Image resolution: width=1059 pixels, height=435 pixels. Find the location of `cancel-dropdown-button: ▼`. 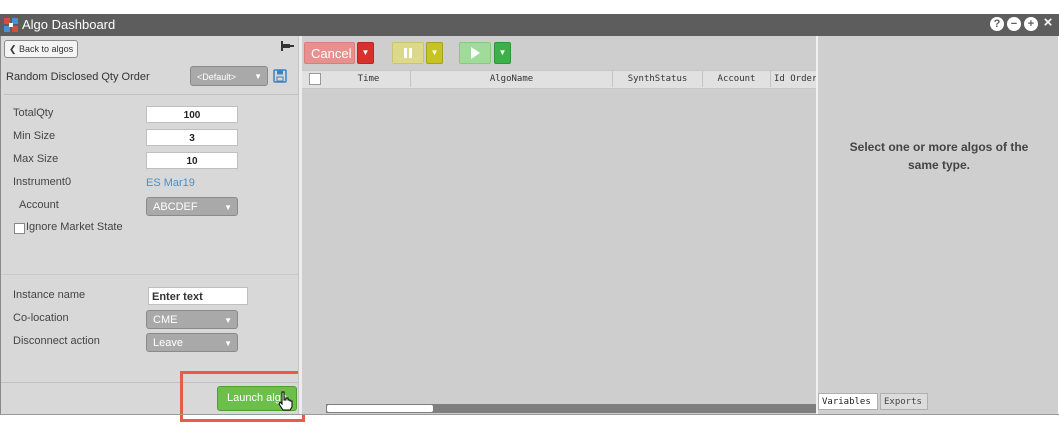

cancel-dropdown-button: ▼ is located at coordinates (365, 53).